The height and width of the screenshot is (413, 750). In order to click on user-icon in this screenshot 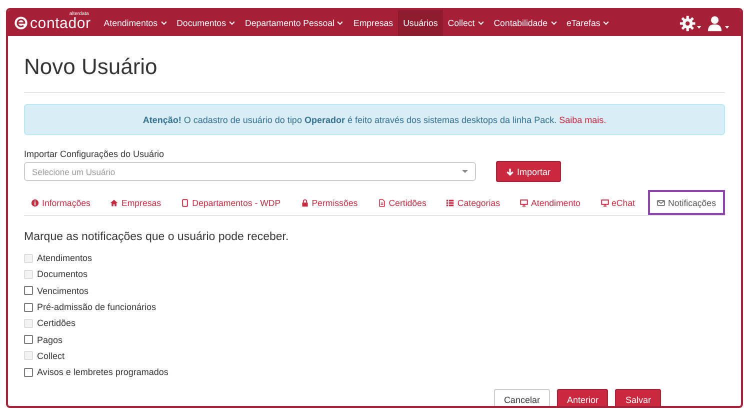, I will do `click(719, 23)`.